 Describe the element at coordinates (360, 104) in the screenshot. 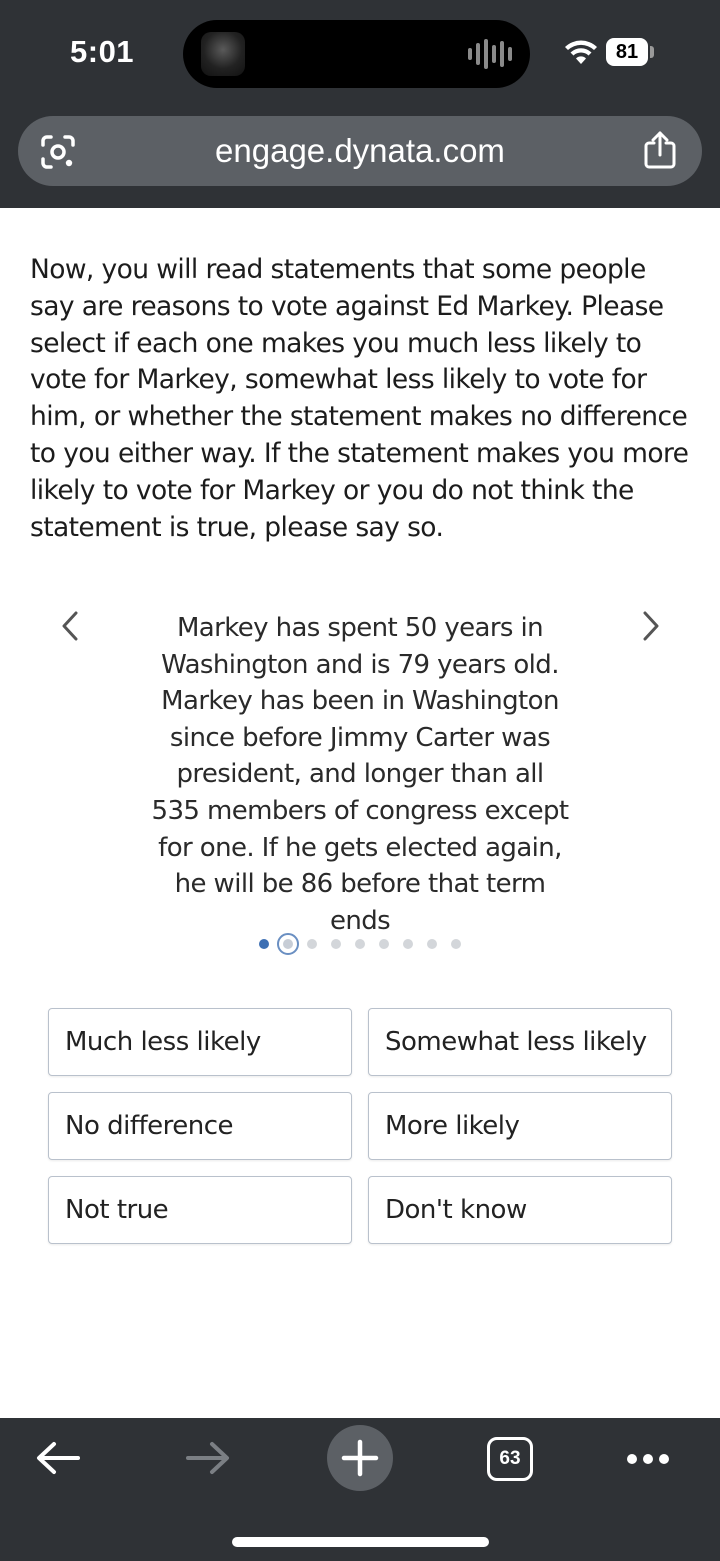

I see `top-browser-chrome: 5:01 81 engage.dynata.com` at that location.